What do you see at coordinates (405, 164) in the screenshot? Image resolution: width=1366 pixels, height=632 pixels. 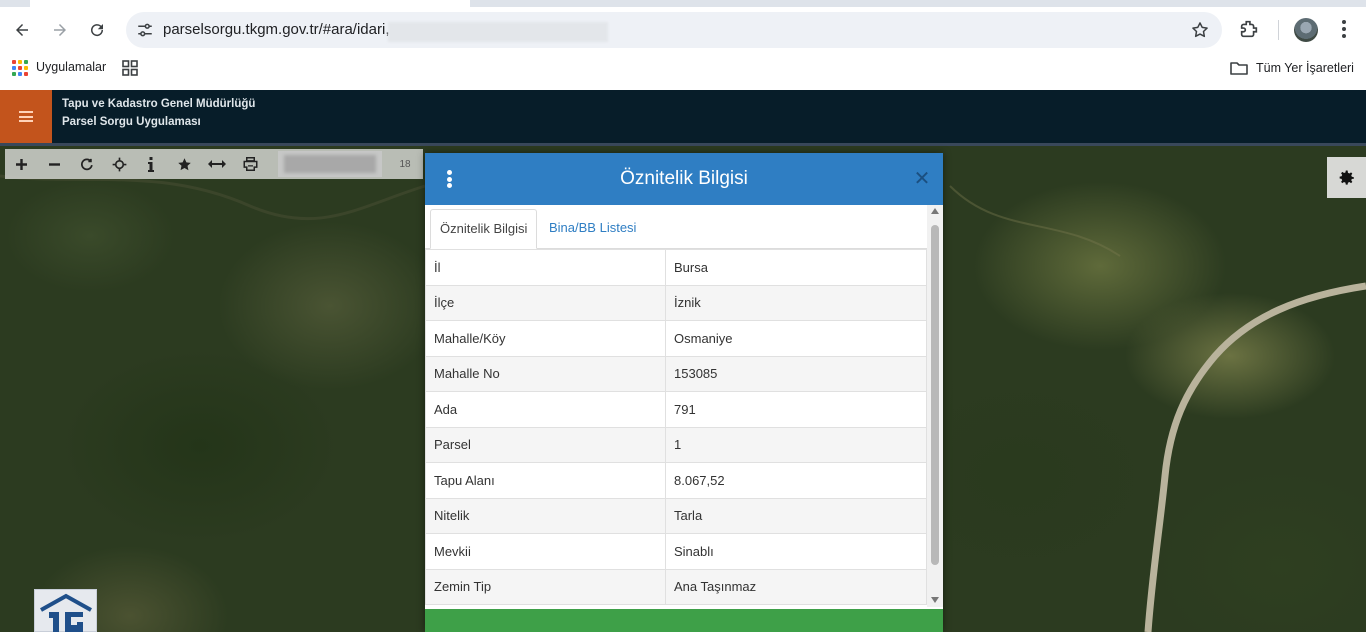 I see `zoom-level: 18` at bounding box center [405, 164].